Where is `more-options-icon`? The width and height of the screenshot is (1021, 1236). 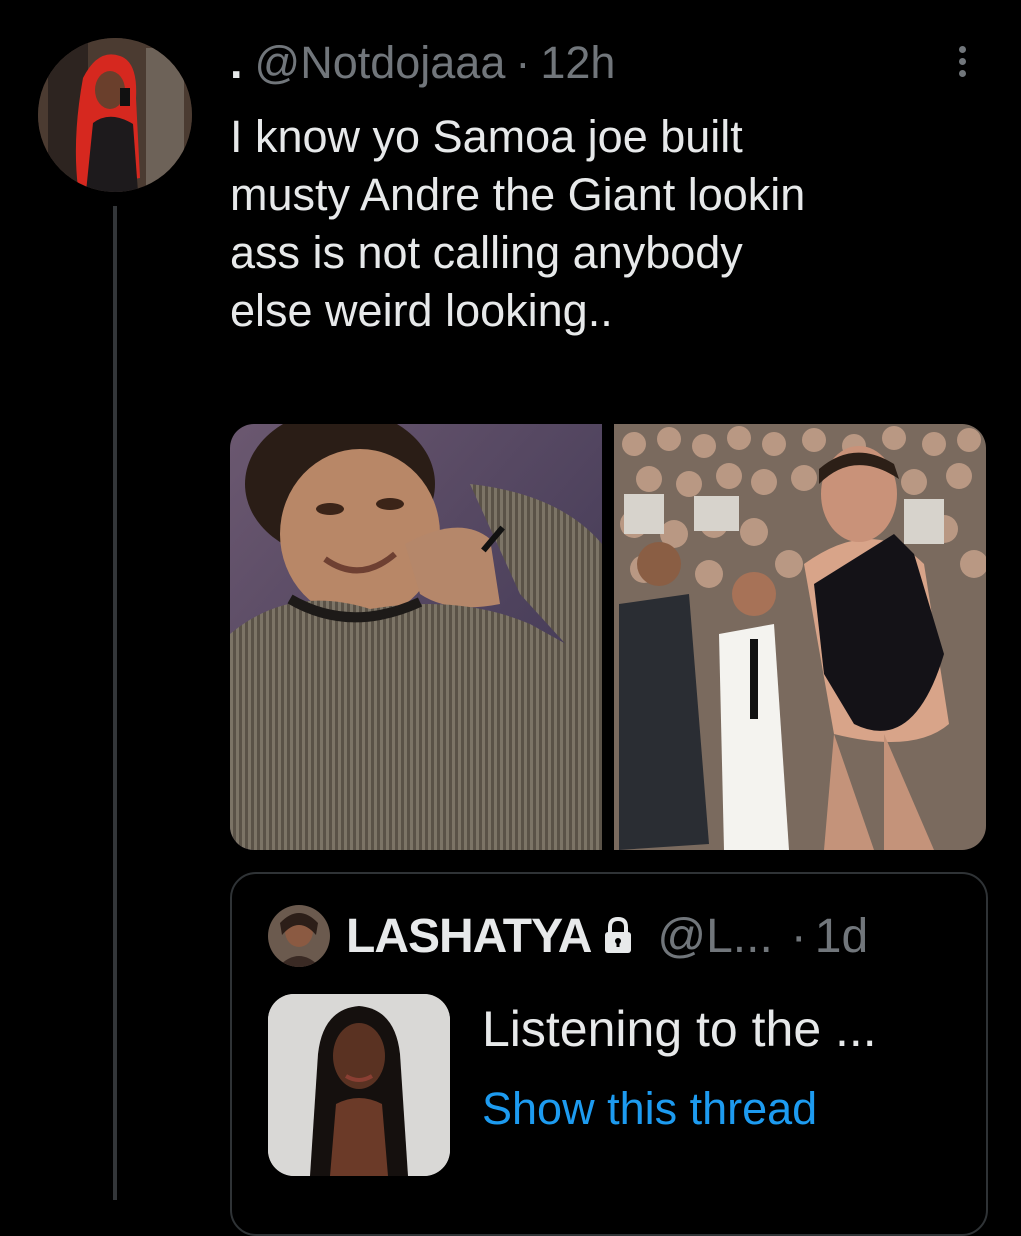
more-options-icon is located at coordinates (962, 61).